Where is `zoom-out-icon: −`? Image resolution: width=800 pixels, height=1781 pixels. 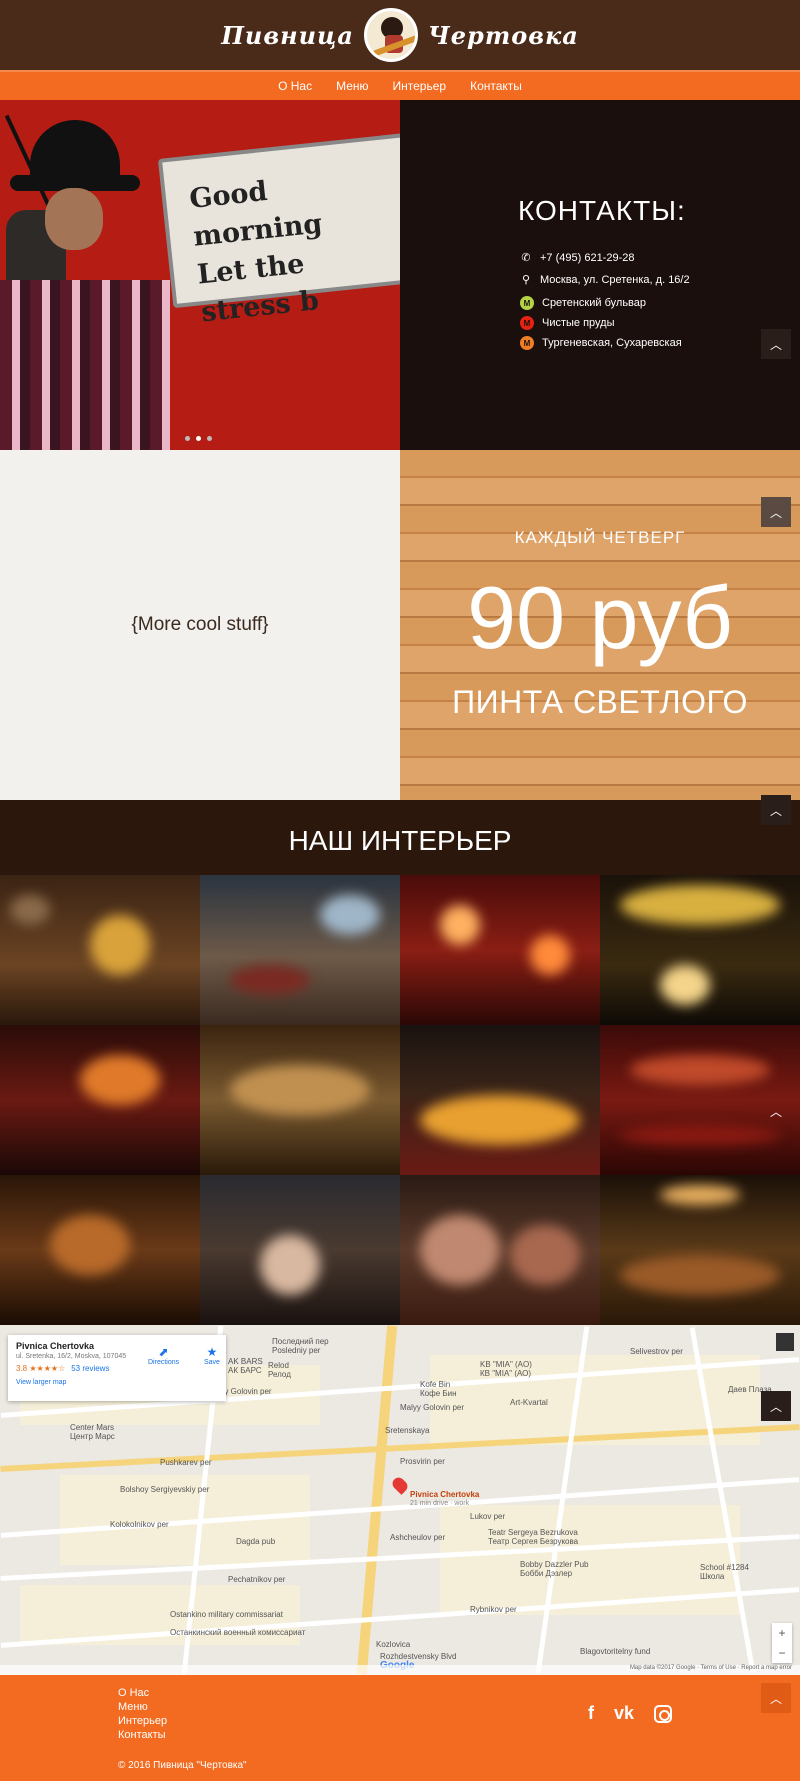 zoom-out-icon: − is located at coordinates (782, 1653).